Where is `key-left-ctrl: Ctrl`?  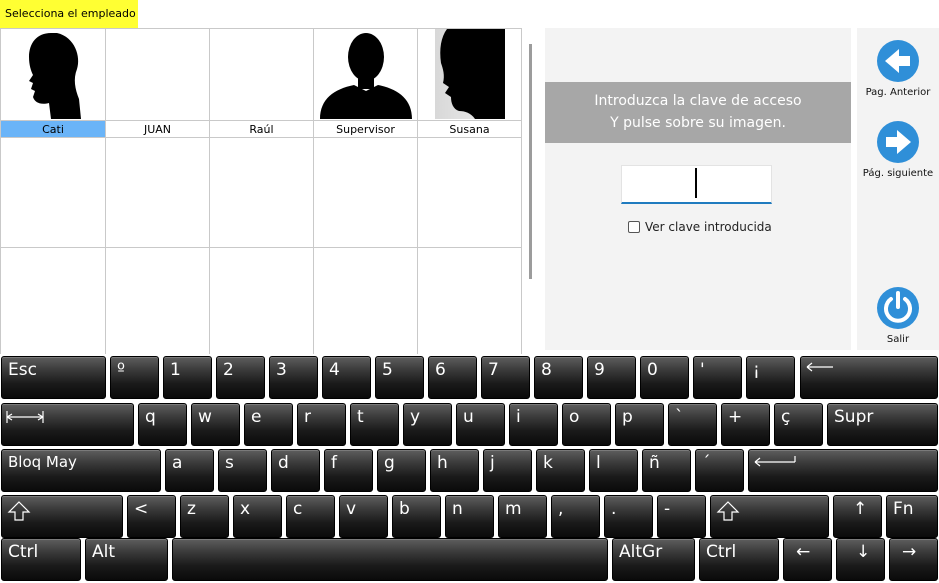
key-left-ctrl: Ctrl is located at coordinates (41, 559).